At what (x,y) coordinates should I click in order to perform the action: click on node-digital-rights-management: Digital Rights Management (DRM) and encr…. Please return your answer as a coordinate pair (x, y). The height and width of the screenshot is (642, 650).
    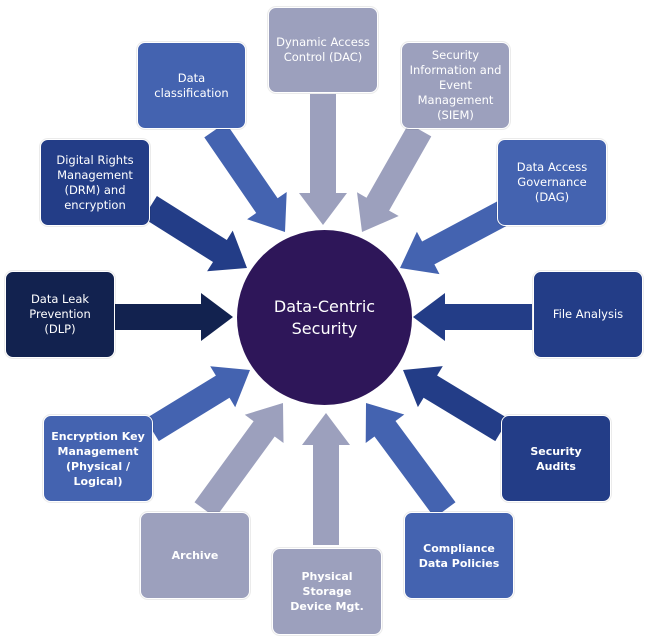
    Looking at the image, I should click on (95, 182).